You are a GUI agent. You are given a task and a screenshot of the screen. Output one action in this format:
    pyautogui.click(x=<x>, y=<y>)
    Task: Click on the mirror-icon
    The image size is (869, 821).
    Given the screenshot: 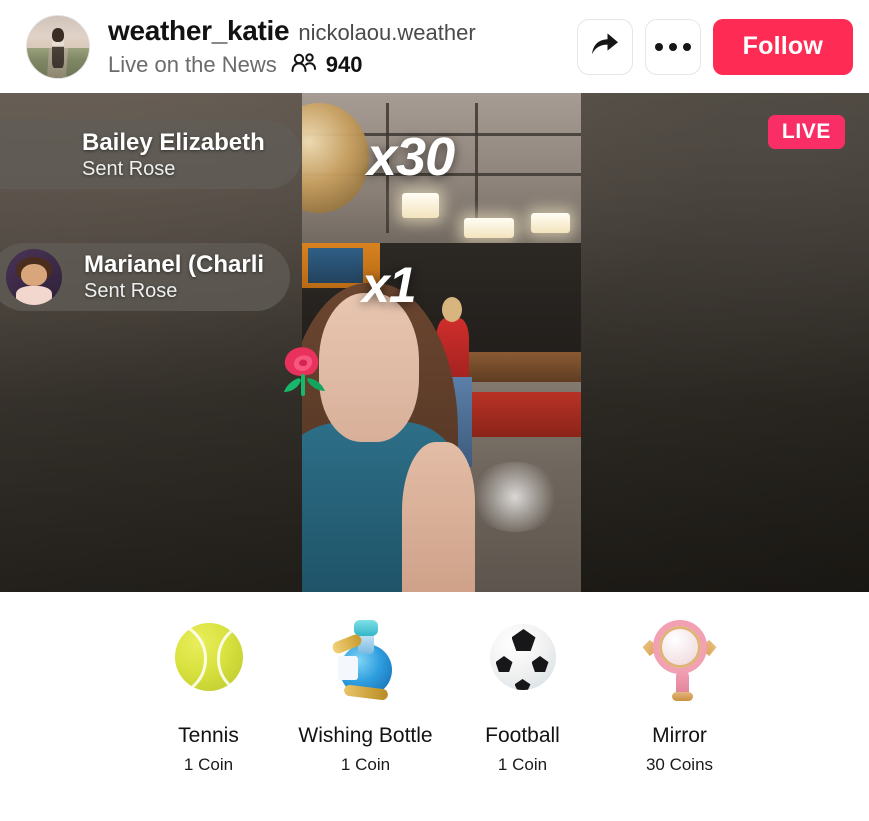 What is the action you would take?
    pyautogui.click(x=680, y=657)
    